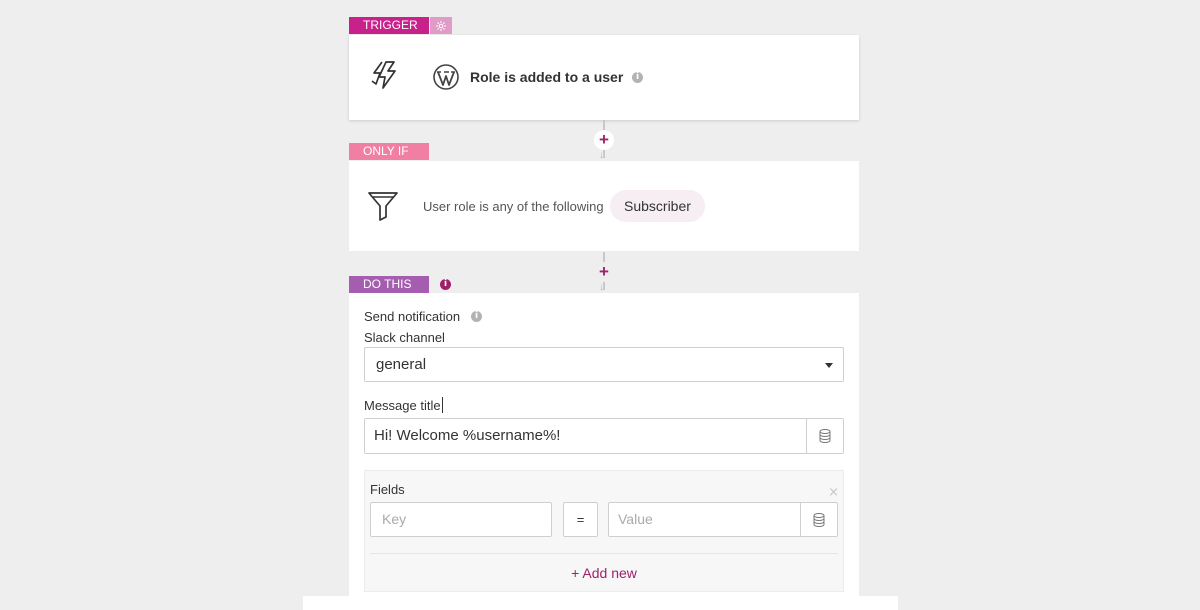 The image size is (1200, 610). I want to click on equals-sign: =, so click(580, 519).